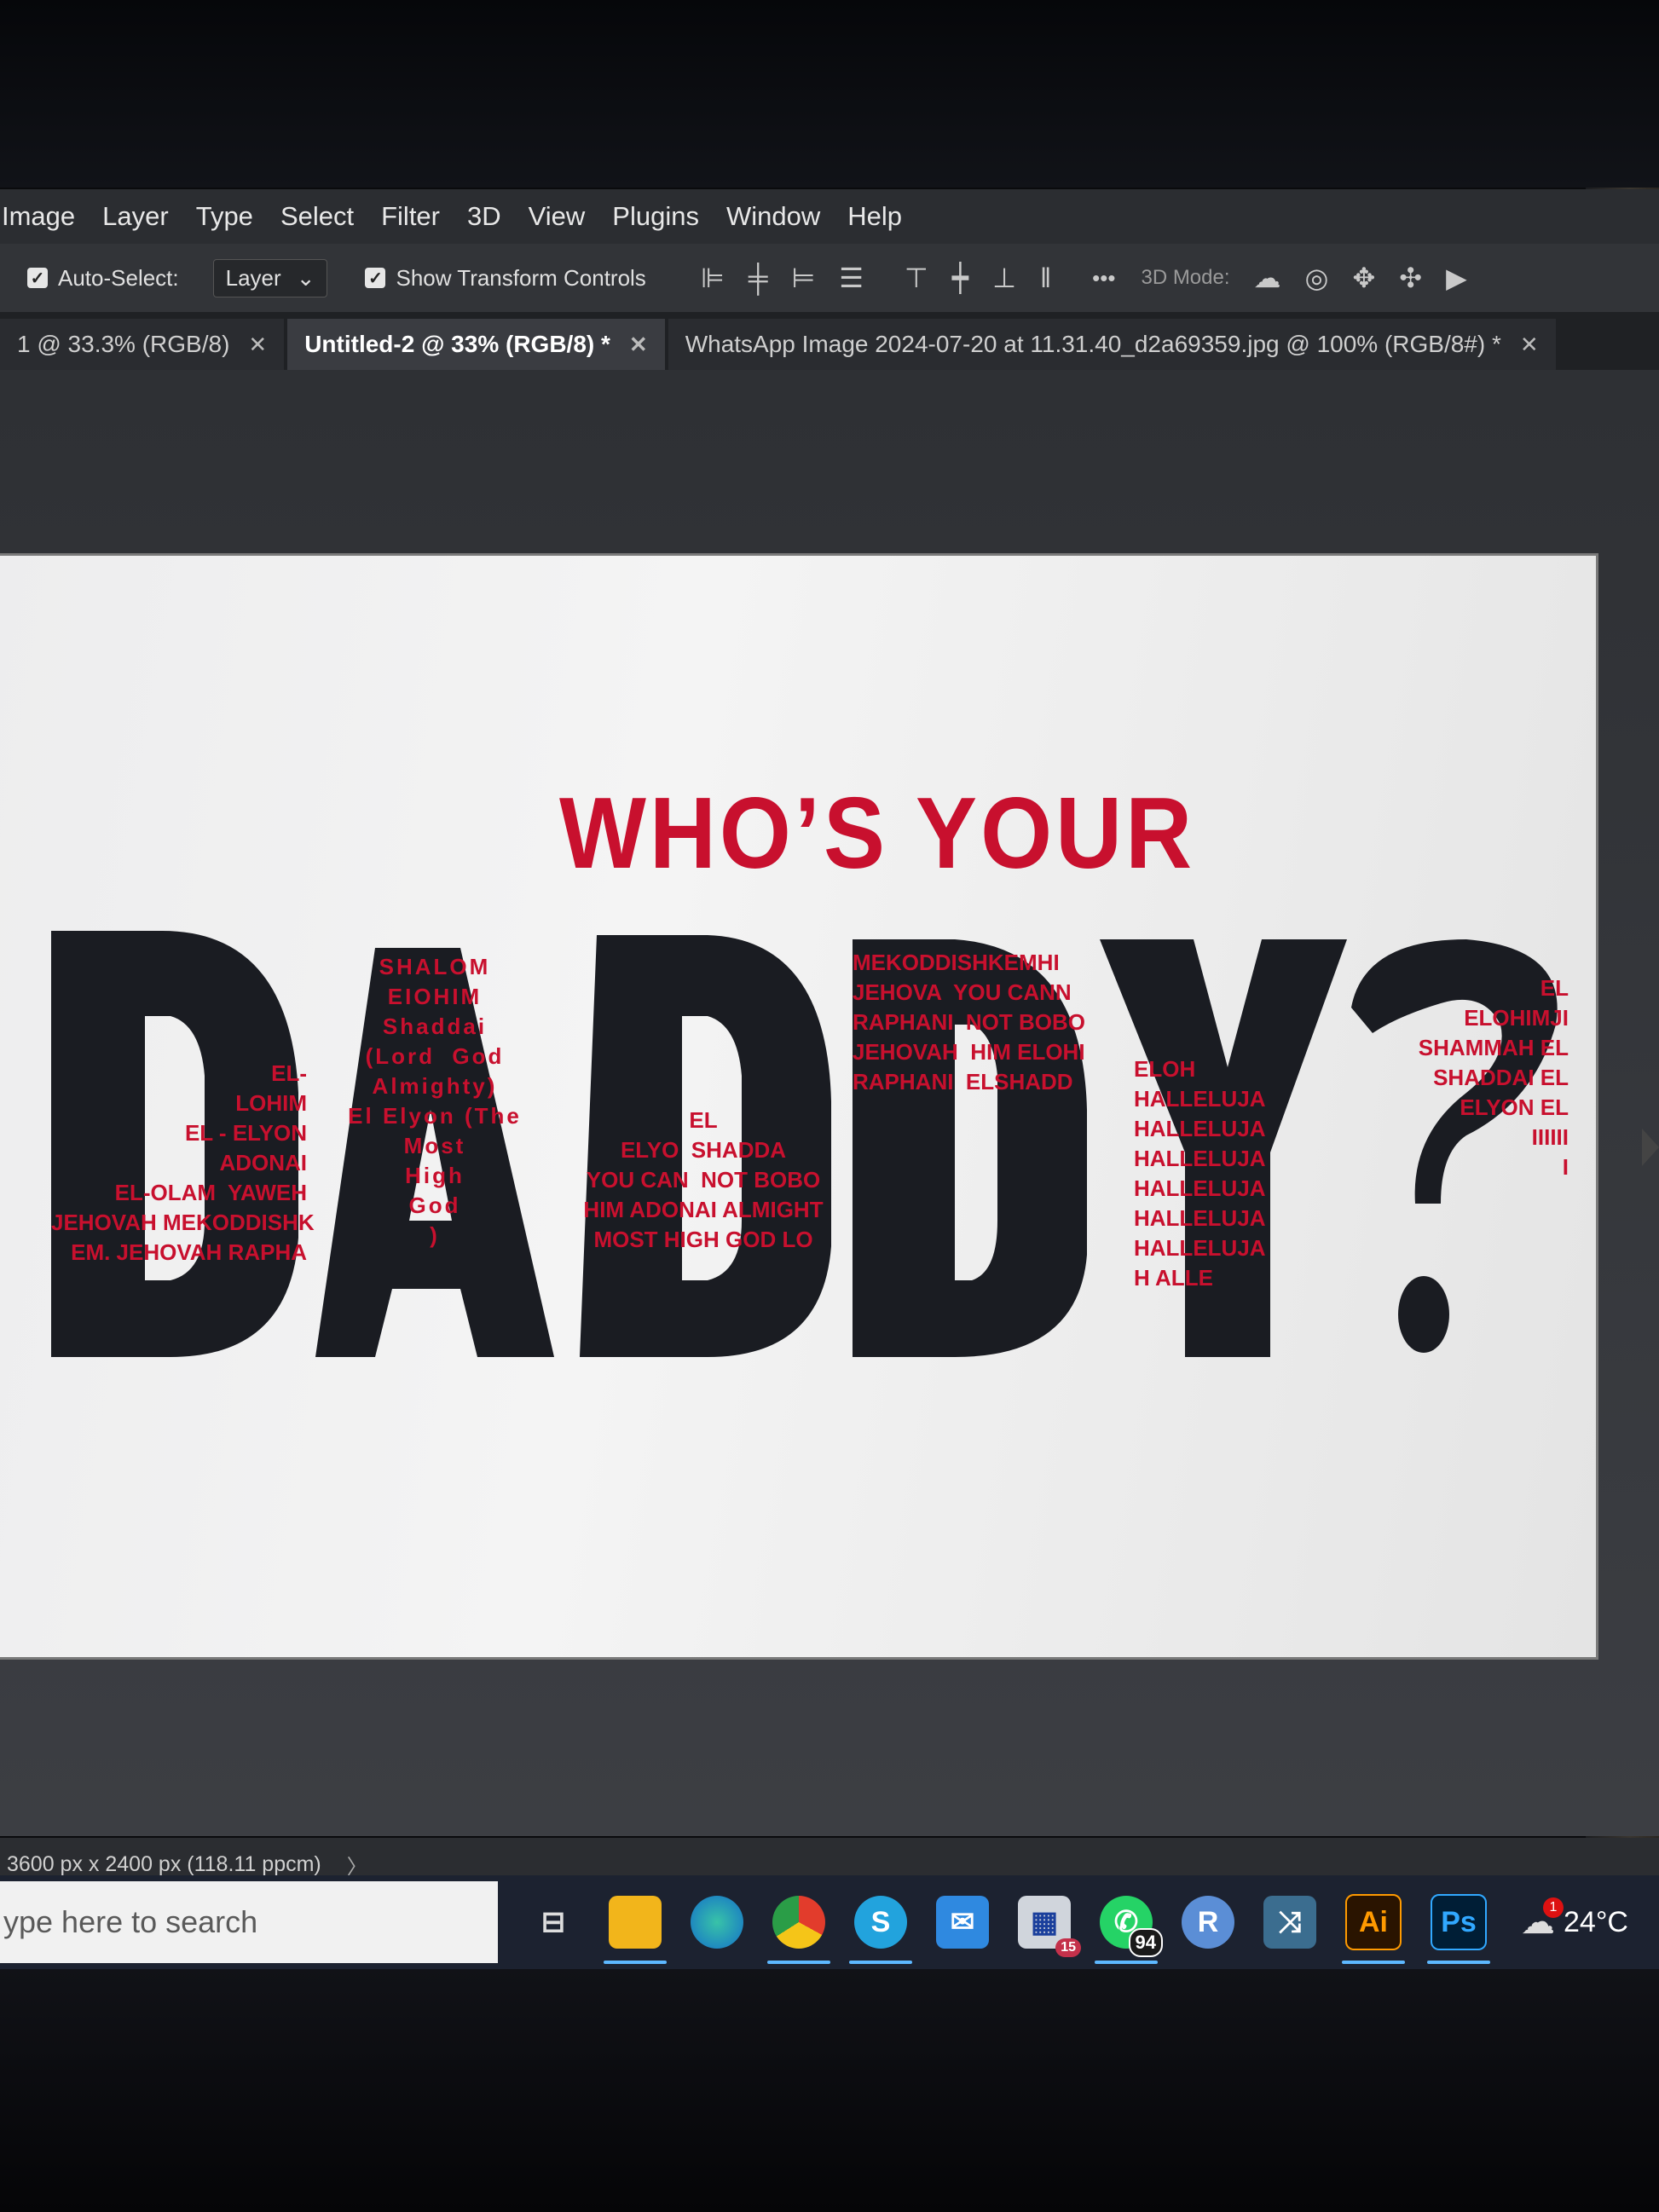  What do you see at coordinates (881, 1930) in the screenshot?
I see `skype-icon: S` at bounding box center [881, 1930].